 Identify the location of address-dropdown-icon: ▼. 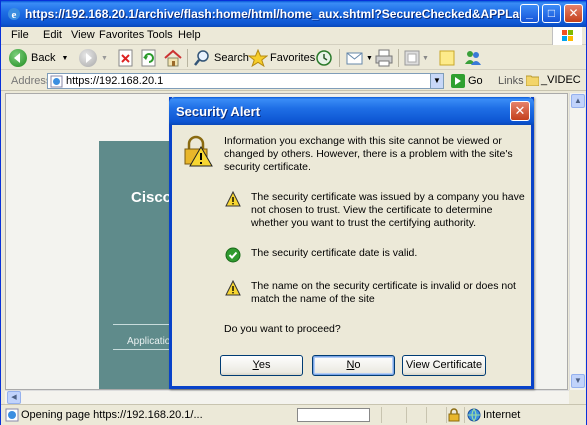
(436, 81).